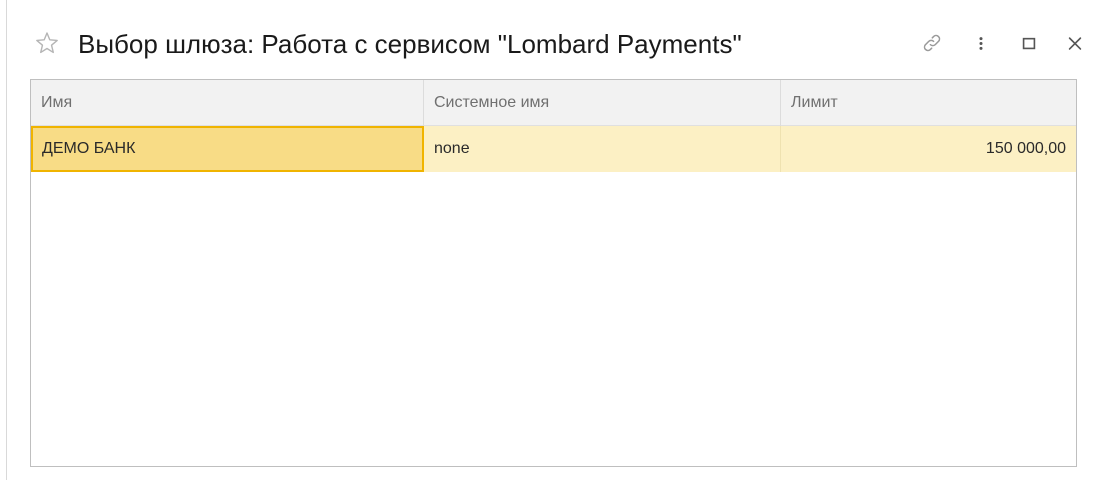 The width and height of the screenshot is (1095, 480). What do you see at coordinates (1075, 43) in the screenshot?
I see `close-icon` at bounding box center [1075, 43].